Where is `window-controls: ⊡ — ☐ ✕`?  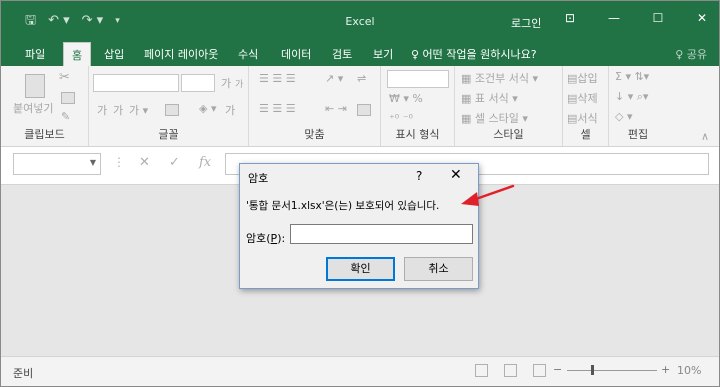
window-controls: ⊡ — ☐ ✕ is located at coordinates (636, 18).